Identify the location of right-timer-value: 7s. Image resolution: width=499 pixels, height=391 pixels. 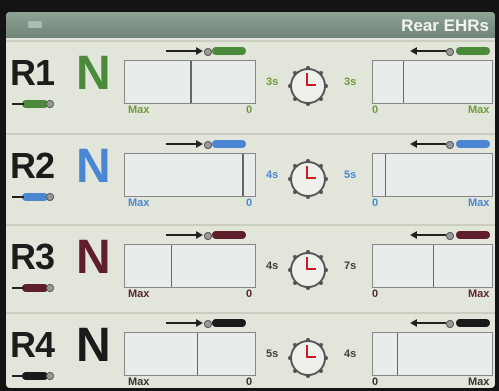
(350, 266).